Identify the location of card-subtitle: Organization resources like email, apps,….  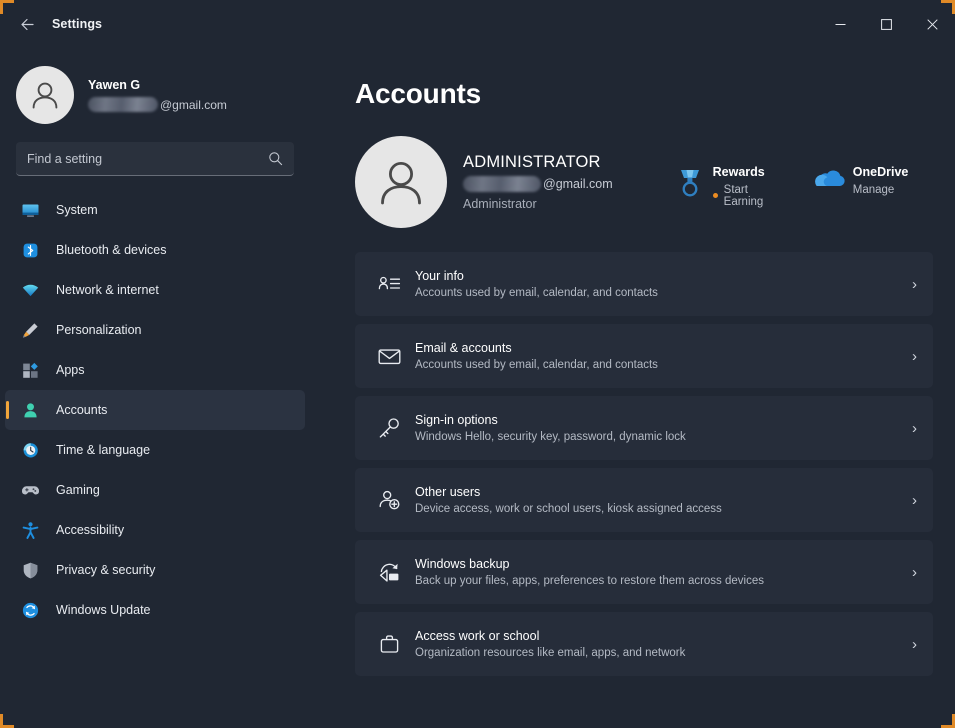
(550, 653).